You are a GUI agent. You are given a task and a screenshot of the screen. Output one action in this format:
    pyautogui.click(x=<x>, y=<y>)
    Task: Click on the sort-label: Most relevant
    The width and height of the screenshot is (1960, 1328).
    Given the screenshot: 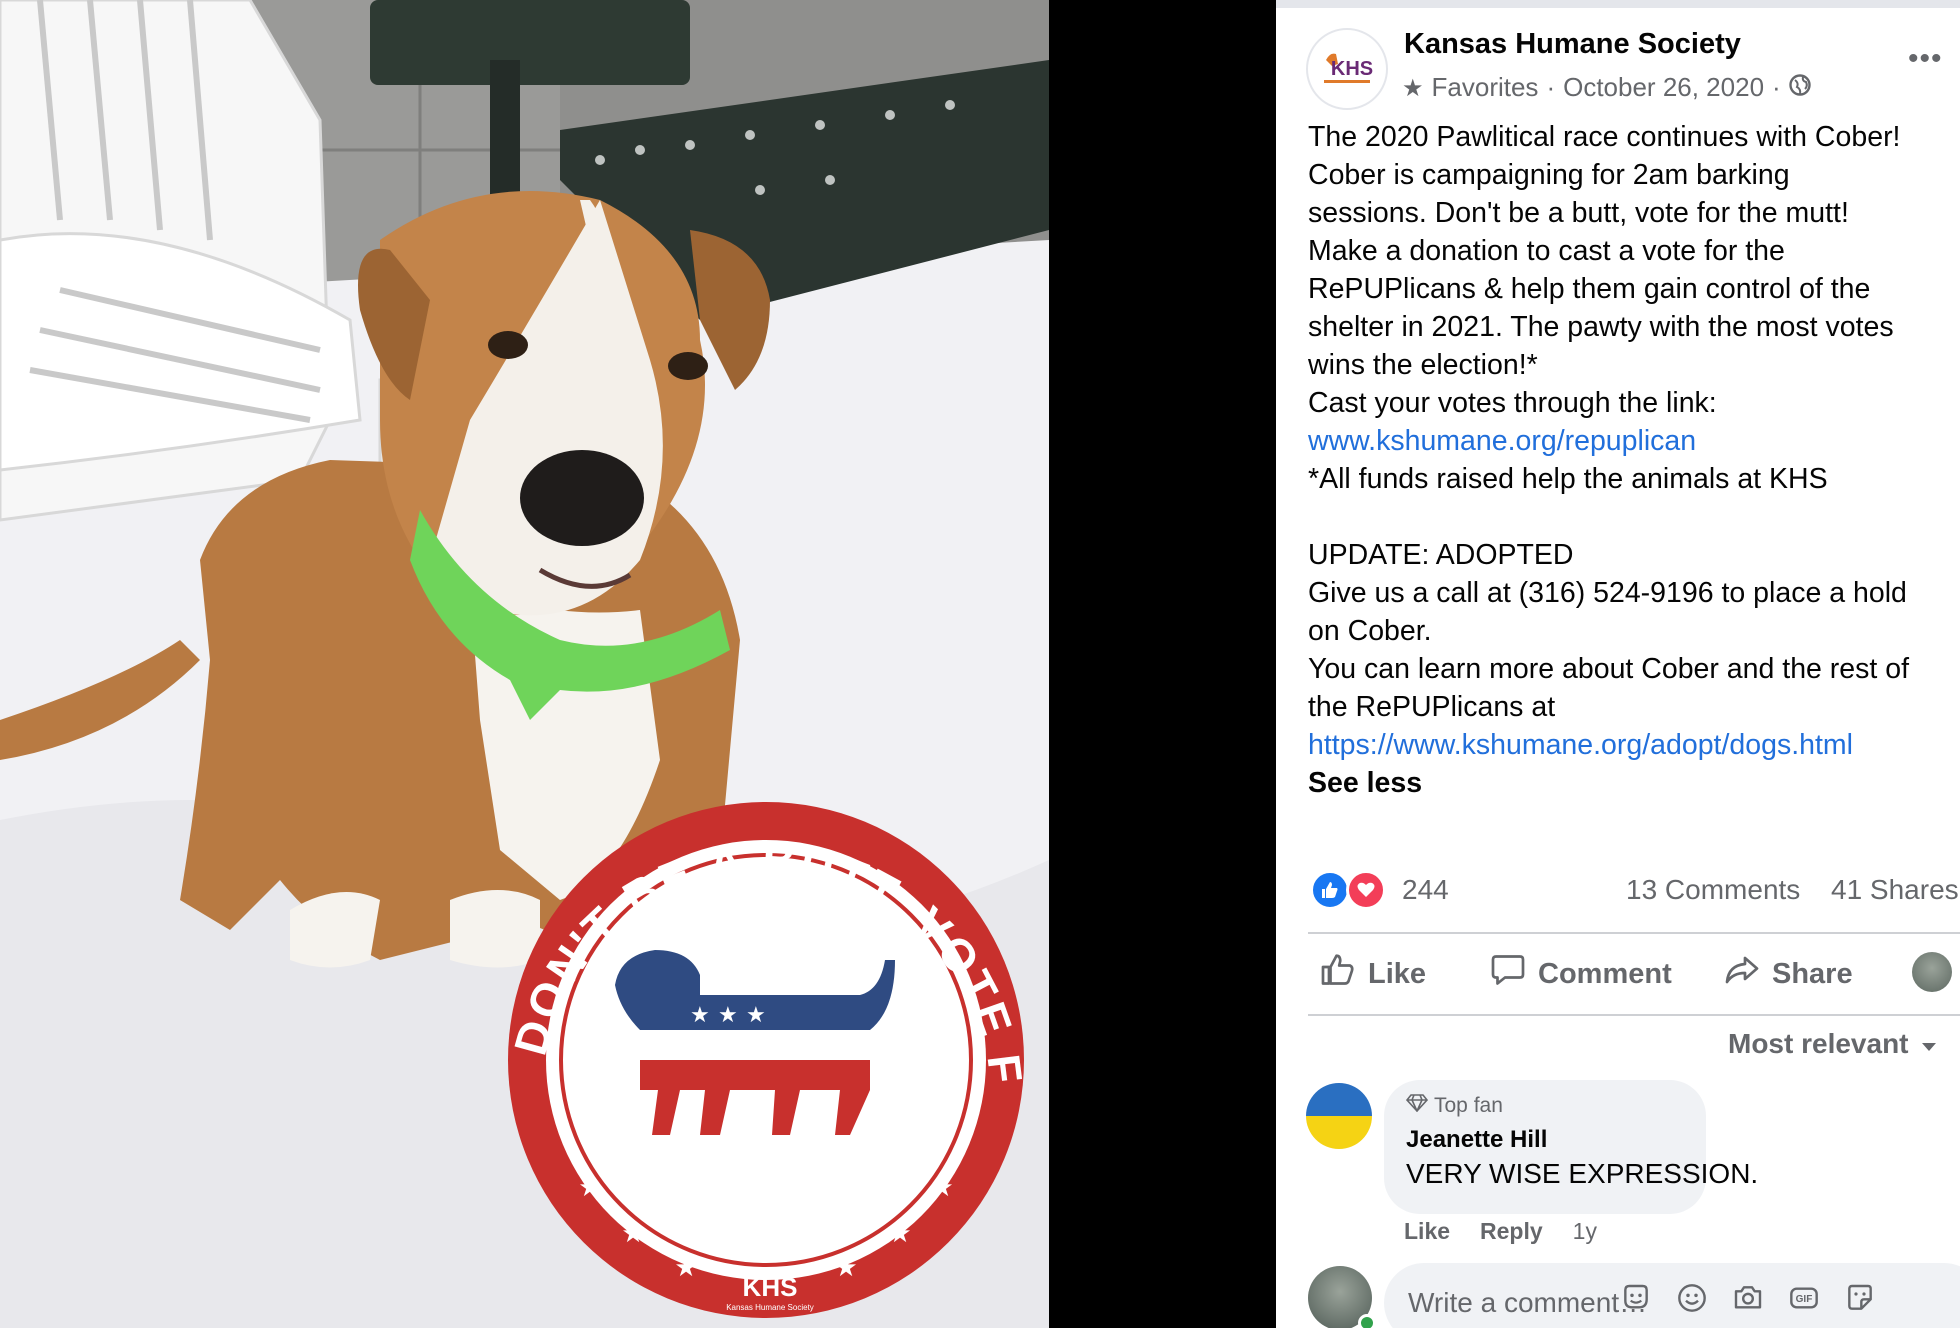 What is the action you would take?
    pyautogui.click(x=1818, y=1043)
    